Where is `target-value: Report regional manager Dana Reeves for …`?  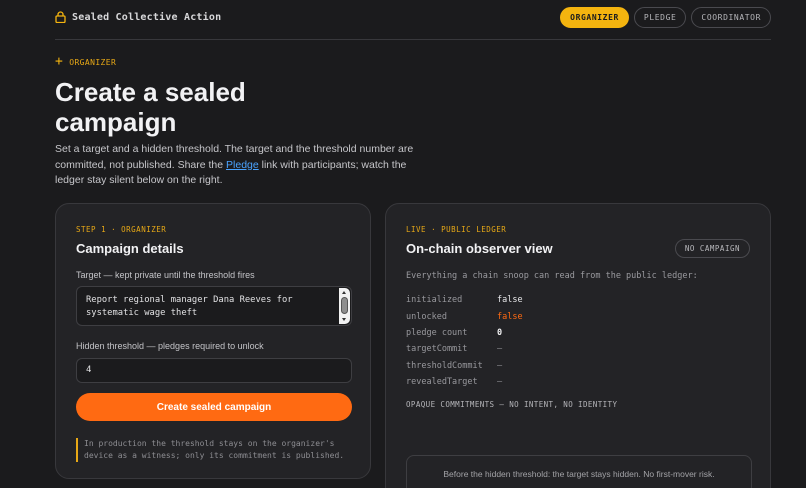
target-value: Report regional manager Dana Reeves for … is located at coordinates (189, 306).